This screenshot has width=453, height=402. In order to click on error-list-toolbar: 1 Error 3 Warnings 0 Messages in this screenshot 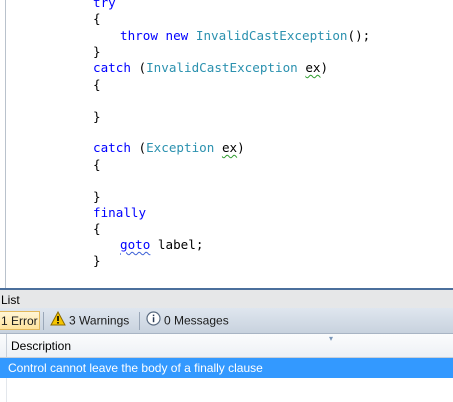, I will do `click(226, 321)`.